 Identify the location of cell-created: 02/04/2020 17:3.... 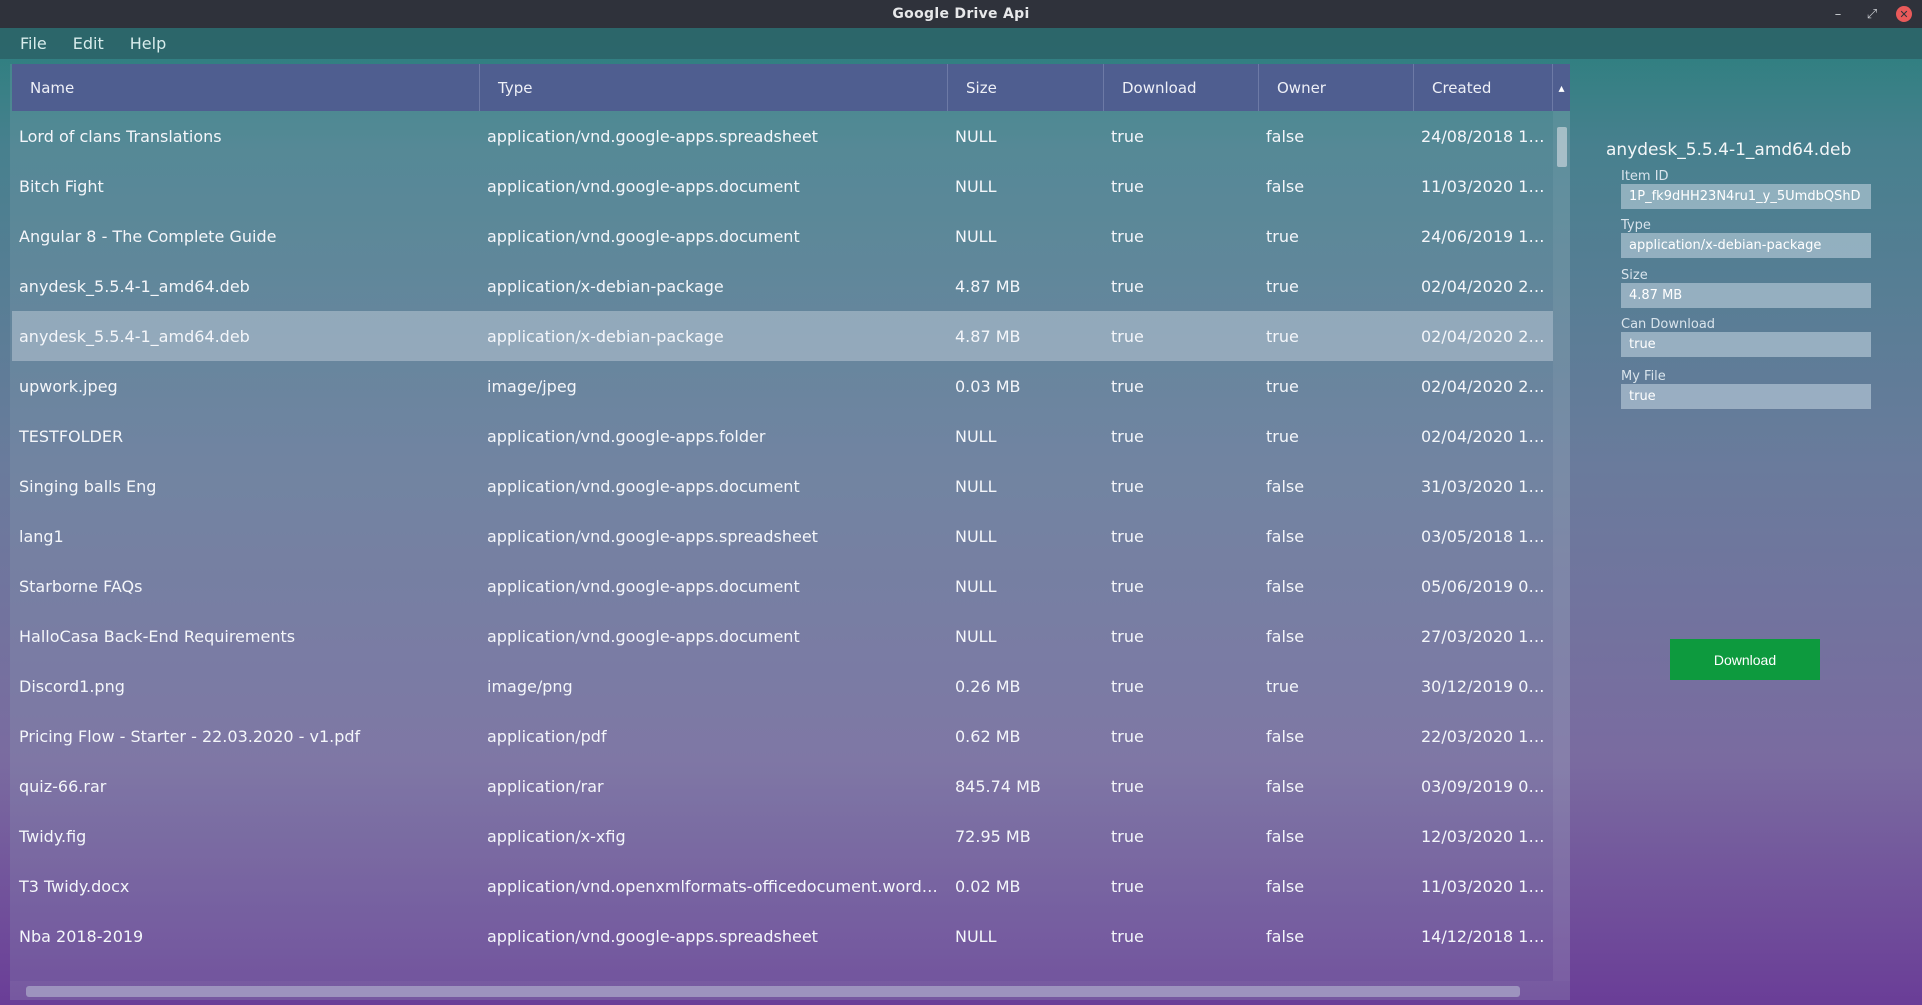
(1487, 436).